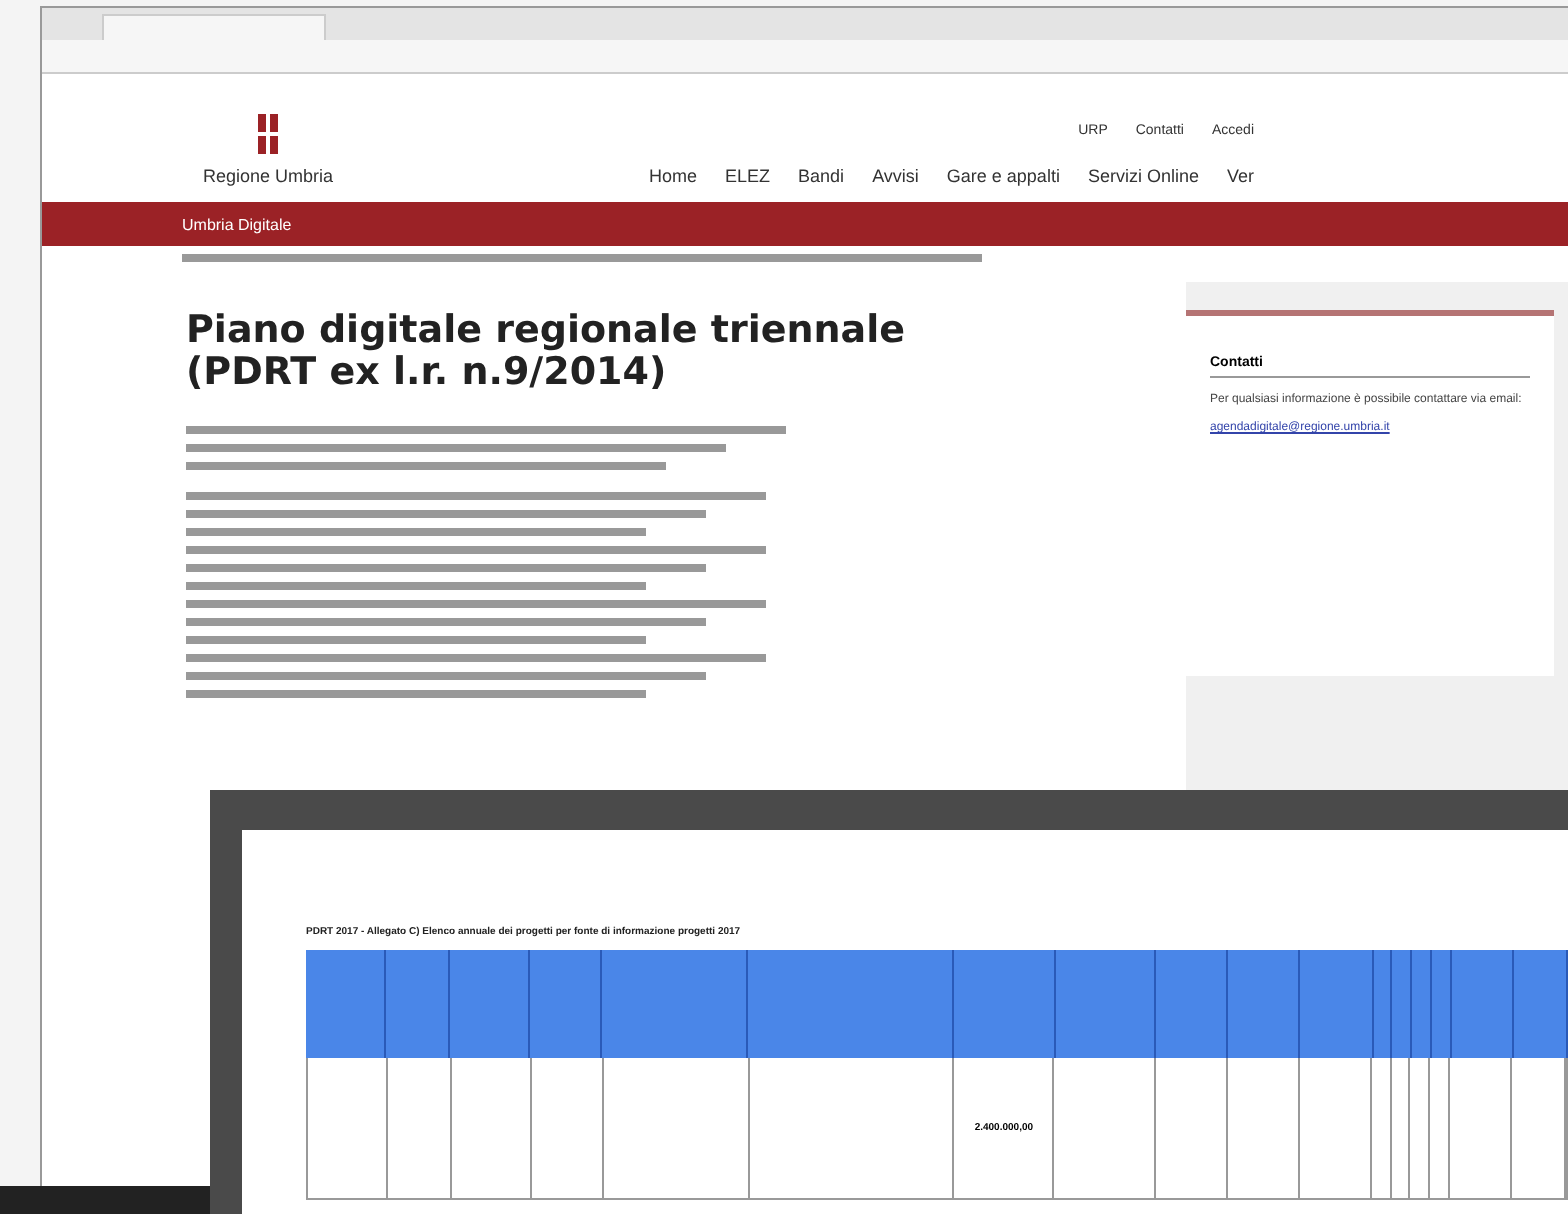 This screenshot has height=1214, width=1568. Describe the element at coordinates (805, 57) in the screenshot. I see `address-bar` at that location.